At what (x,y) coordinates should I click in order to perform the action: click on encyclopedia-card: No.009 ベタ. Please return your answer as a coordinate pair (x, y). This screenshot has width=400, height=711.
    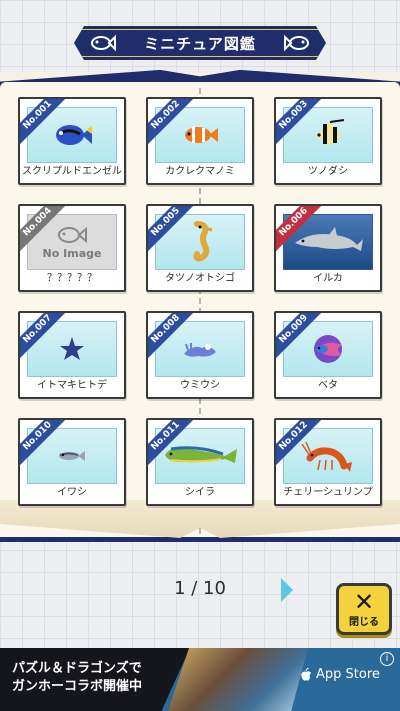
    Looking at the image, I should click on (328, 355).